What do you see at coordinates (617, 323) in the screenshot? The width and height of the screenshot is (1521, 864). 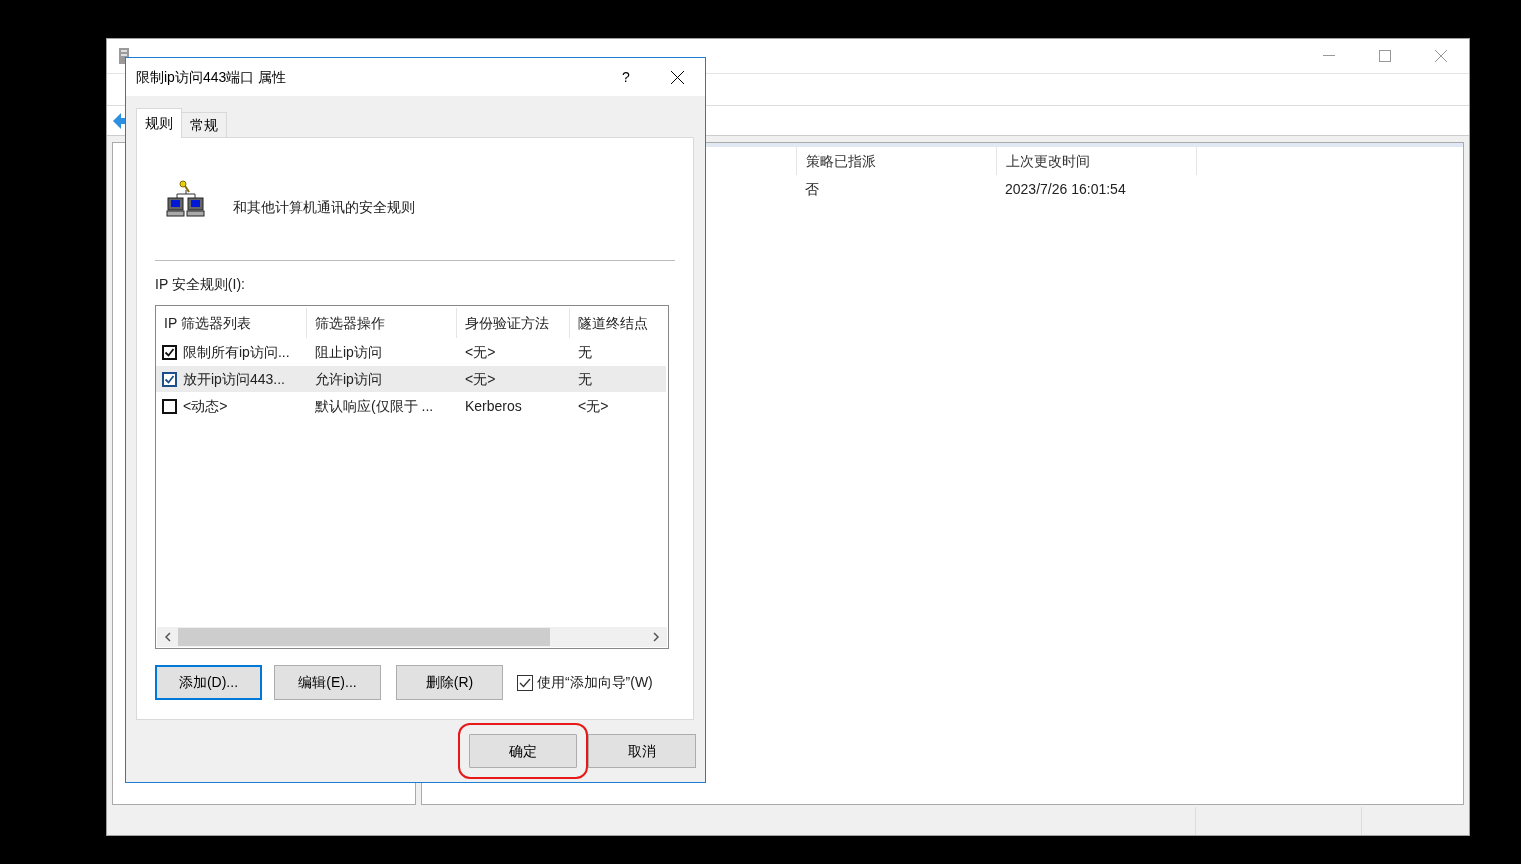 I see `column-header: 隧道终结点` at bounding box center [617, 323].